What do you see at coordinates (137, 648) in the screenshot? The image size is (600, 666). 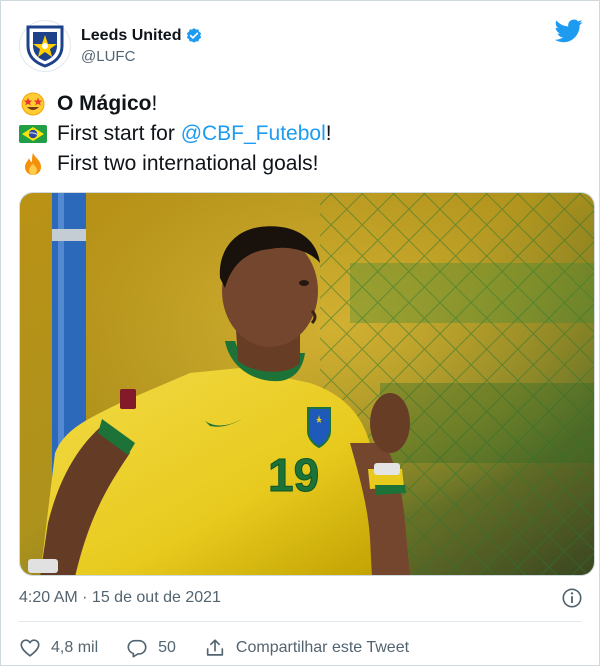 I see `reply-bubble-icon` at bounding box center [137, 648].